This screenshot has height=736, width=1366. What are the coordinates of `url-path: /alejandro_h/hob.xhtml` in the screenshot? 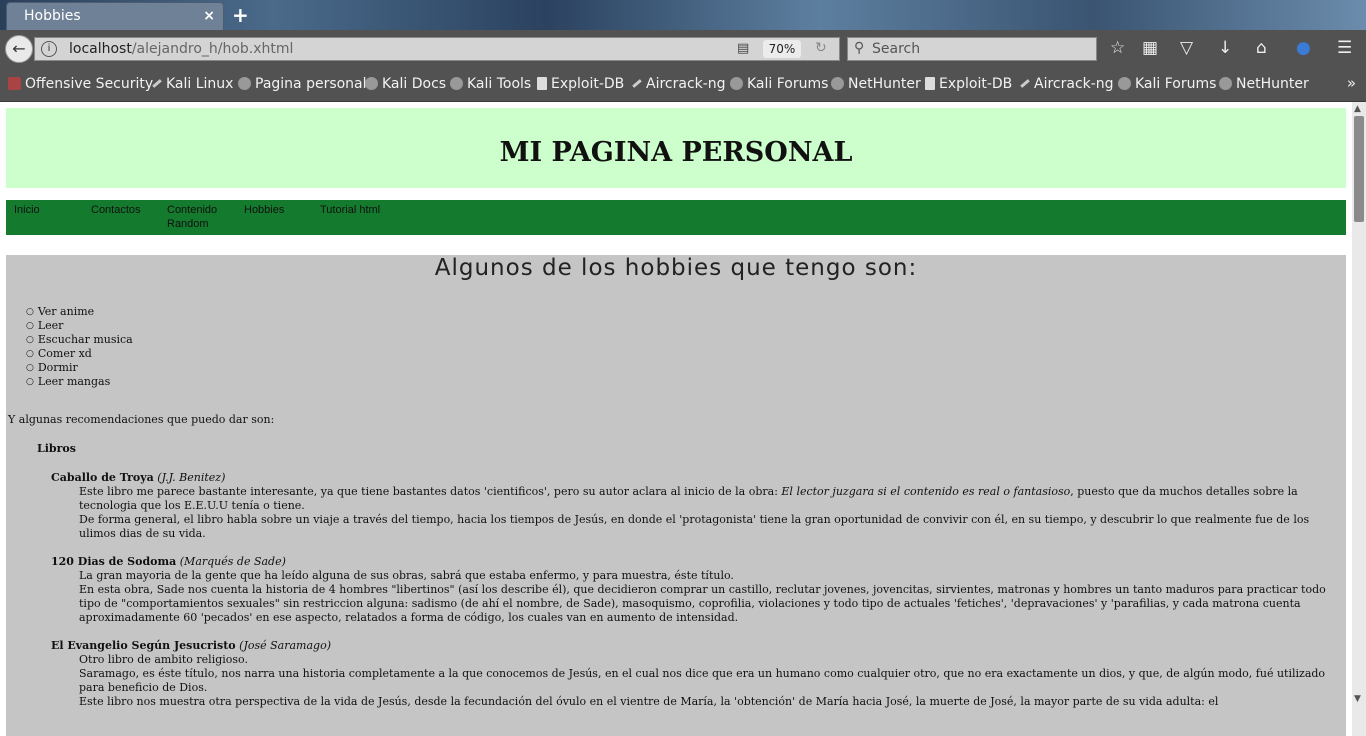 It's located at (212, 49).